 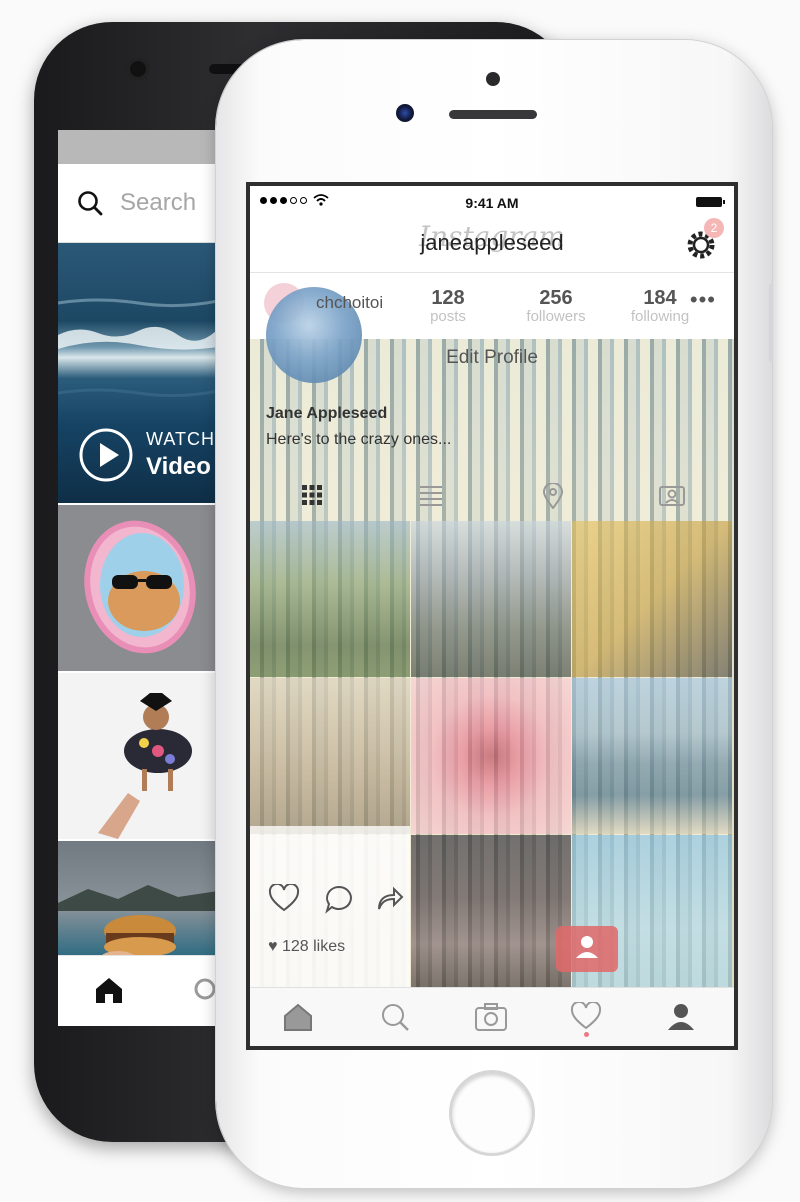 I want to click on status-time: 9:41 AM, so click(x=492, y=203).